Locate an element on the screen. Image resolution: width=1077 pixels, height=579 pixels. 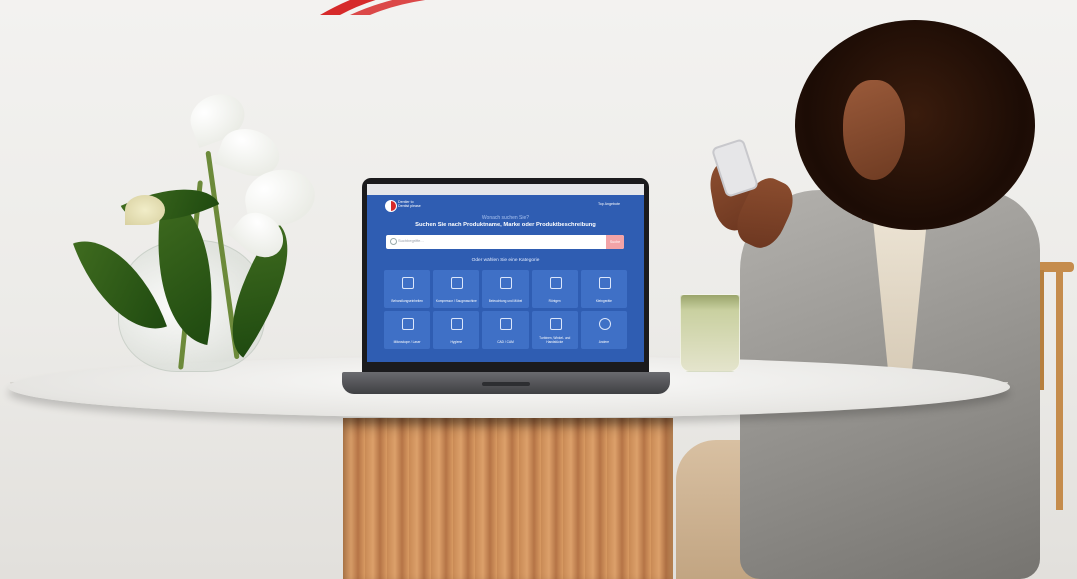
brand-logo-icon is located at coordinates (391, 206).